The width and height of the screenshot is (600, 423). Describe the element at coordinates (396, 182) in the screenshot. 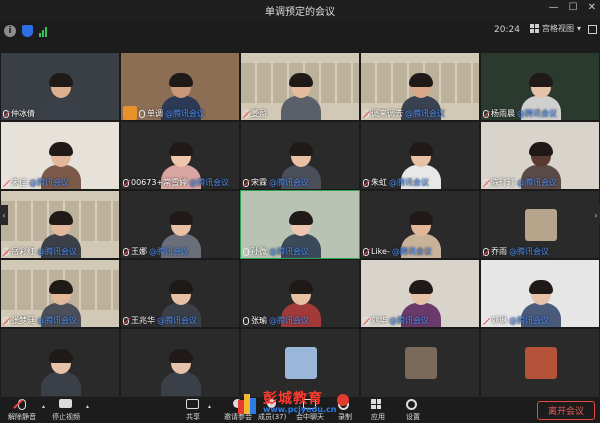

I see `participant-label: 朱虹 @腾讯会议` at that location.